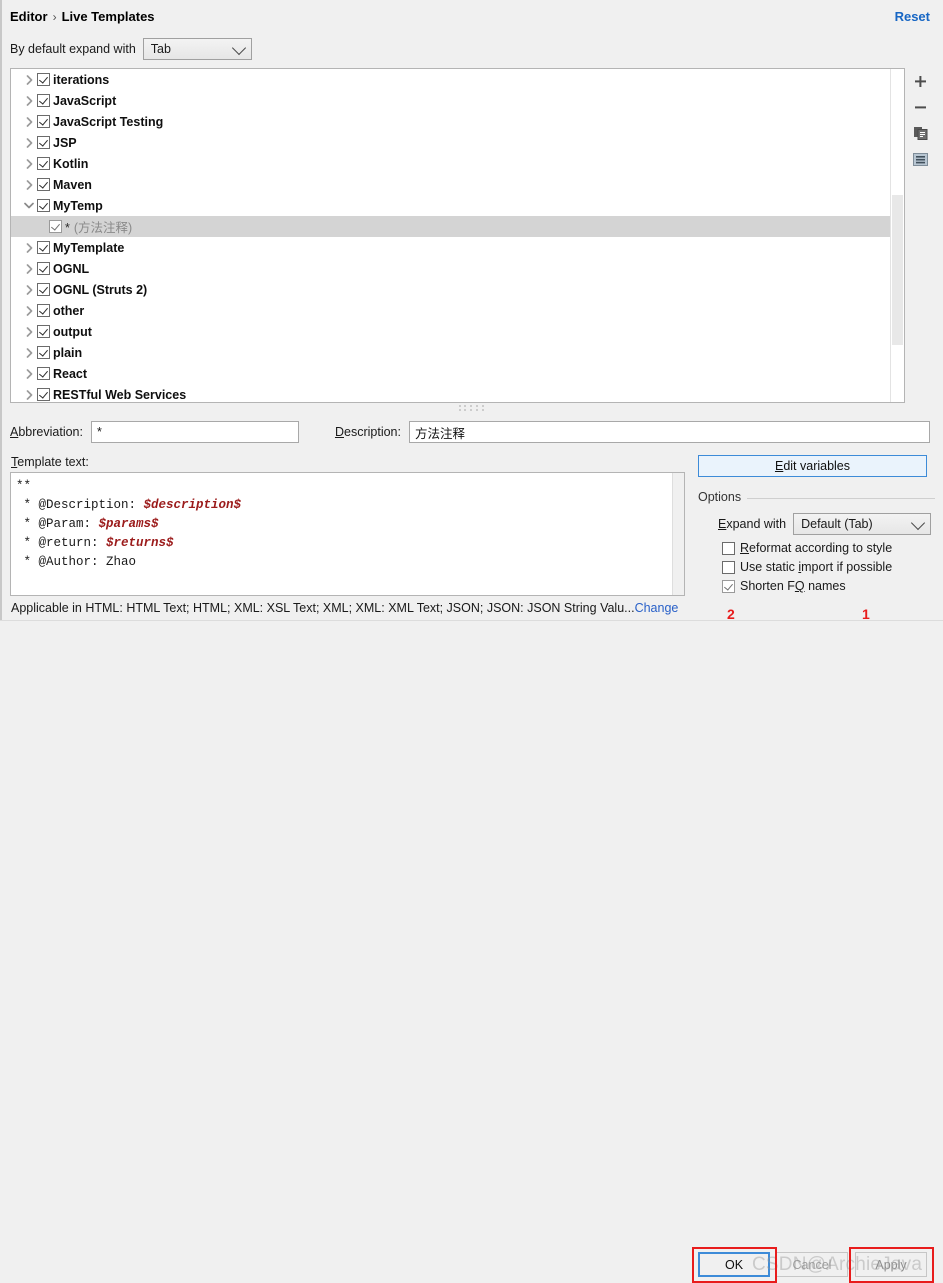  I want to click on edit-variables-button: Edit variables, so click(812, 466).